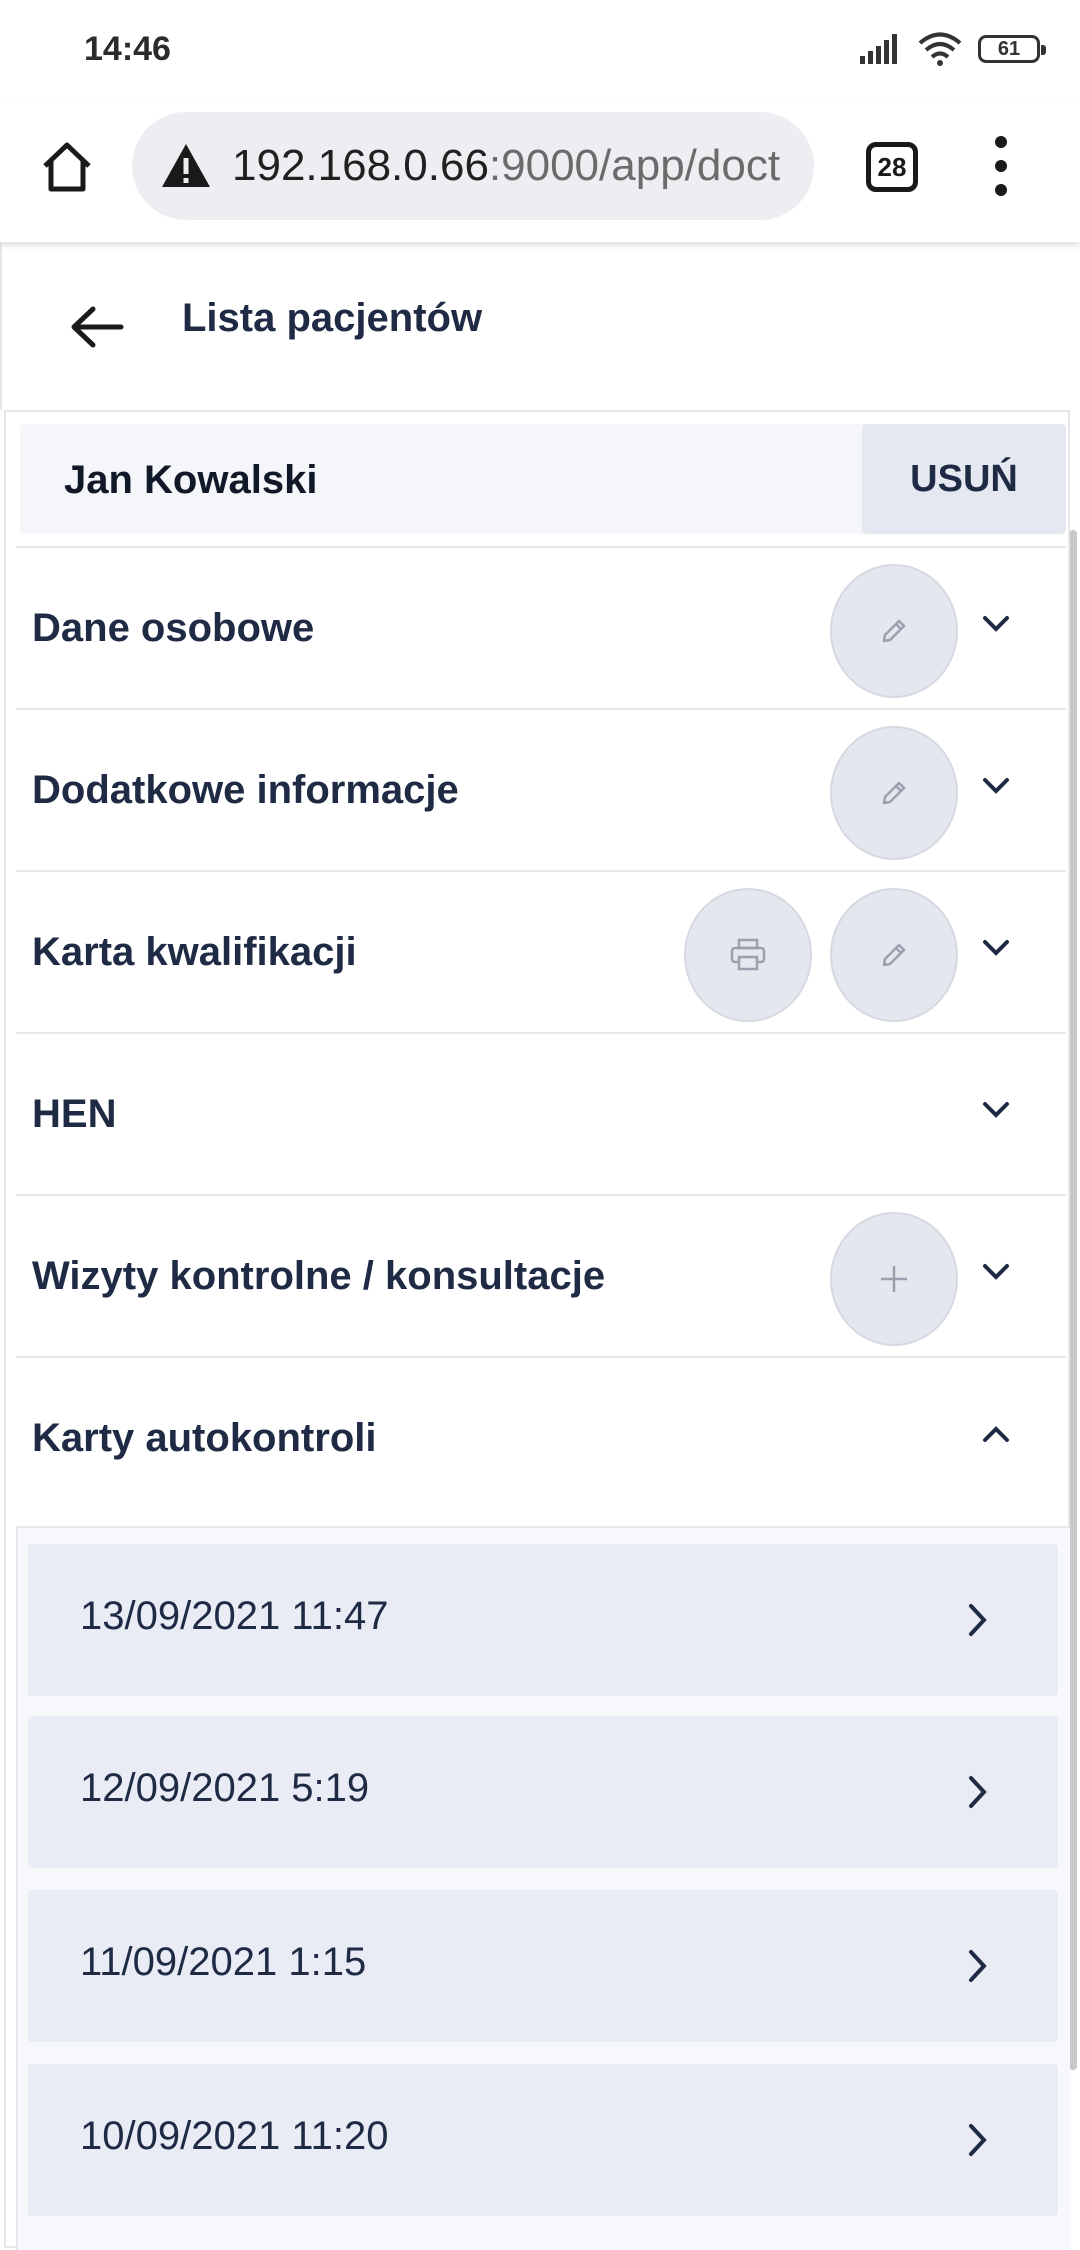 The image size is (1080, 2250). What do you see at coordinates (204, 1438) in the screenshot?
I see `section-title: Karty autokontroli` at bounding box center [204, 1438].